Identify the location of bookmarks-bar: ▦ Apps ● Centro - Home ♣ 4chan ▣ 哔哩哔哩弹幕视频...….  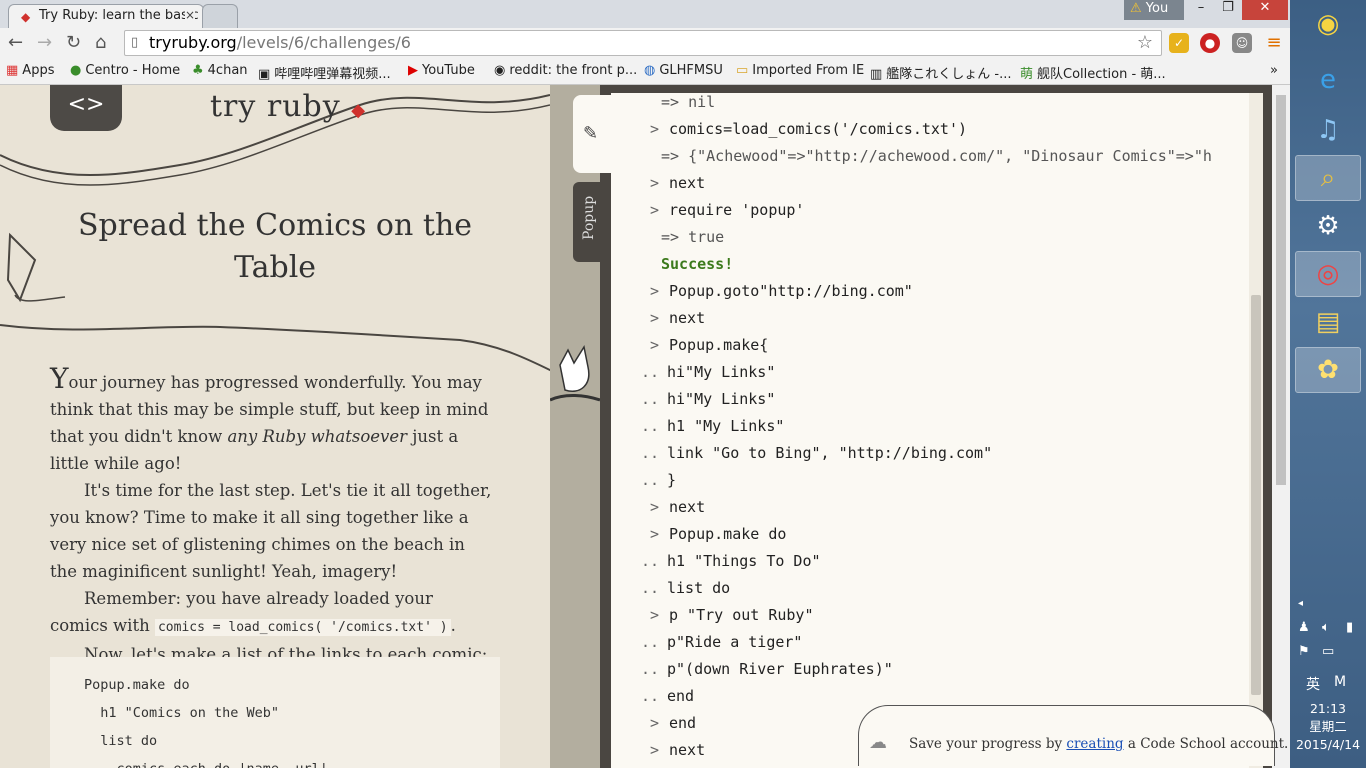
(645, 72).